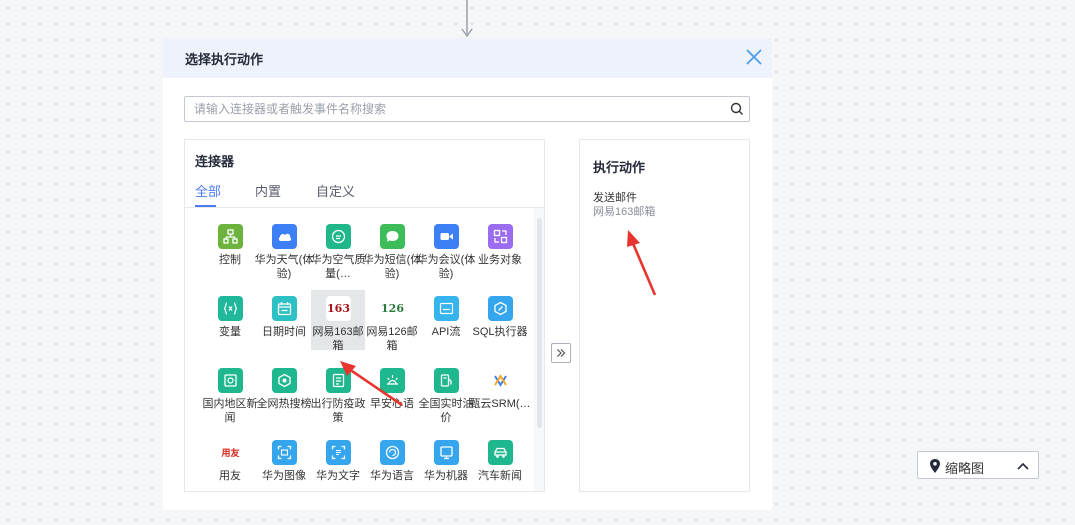 The height and width of the screenshot is (525, 1075). Describe the element at coordinates (392, 236) in the screenshot. I see `chat-bubble-icon` at that location.